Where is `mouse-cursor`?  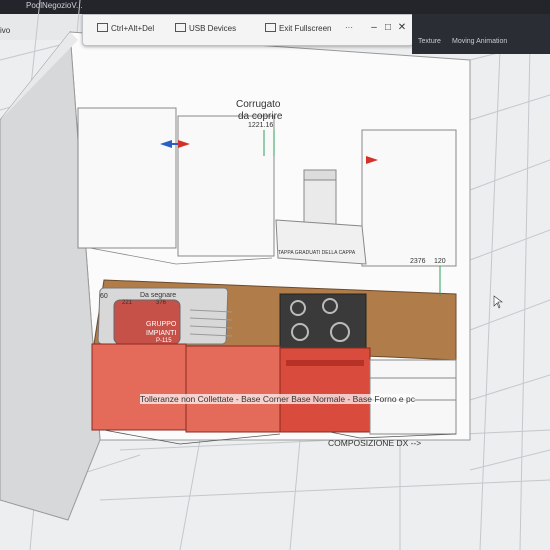
mouse-cursor is located at coordinates (498, 302).